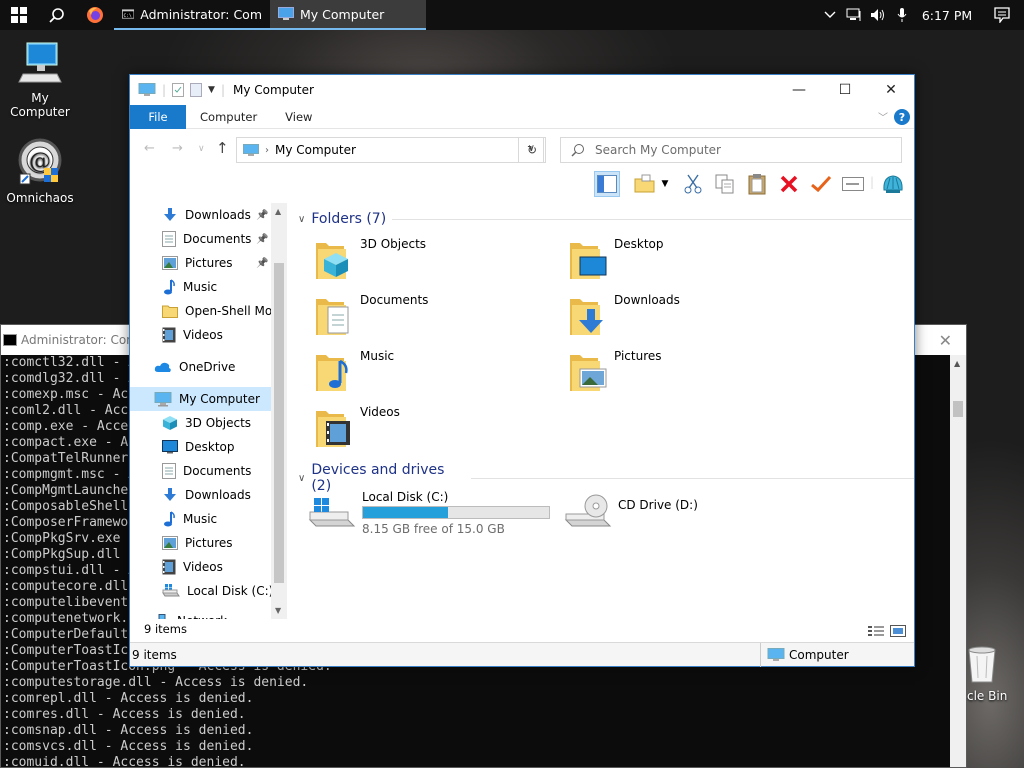 This screenshot has width=1024, height=768. I want to click on up-button: ↑, so click(222, 148).